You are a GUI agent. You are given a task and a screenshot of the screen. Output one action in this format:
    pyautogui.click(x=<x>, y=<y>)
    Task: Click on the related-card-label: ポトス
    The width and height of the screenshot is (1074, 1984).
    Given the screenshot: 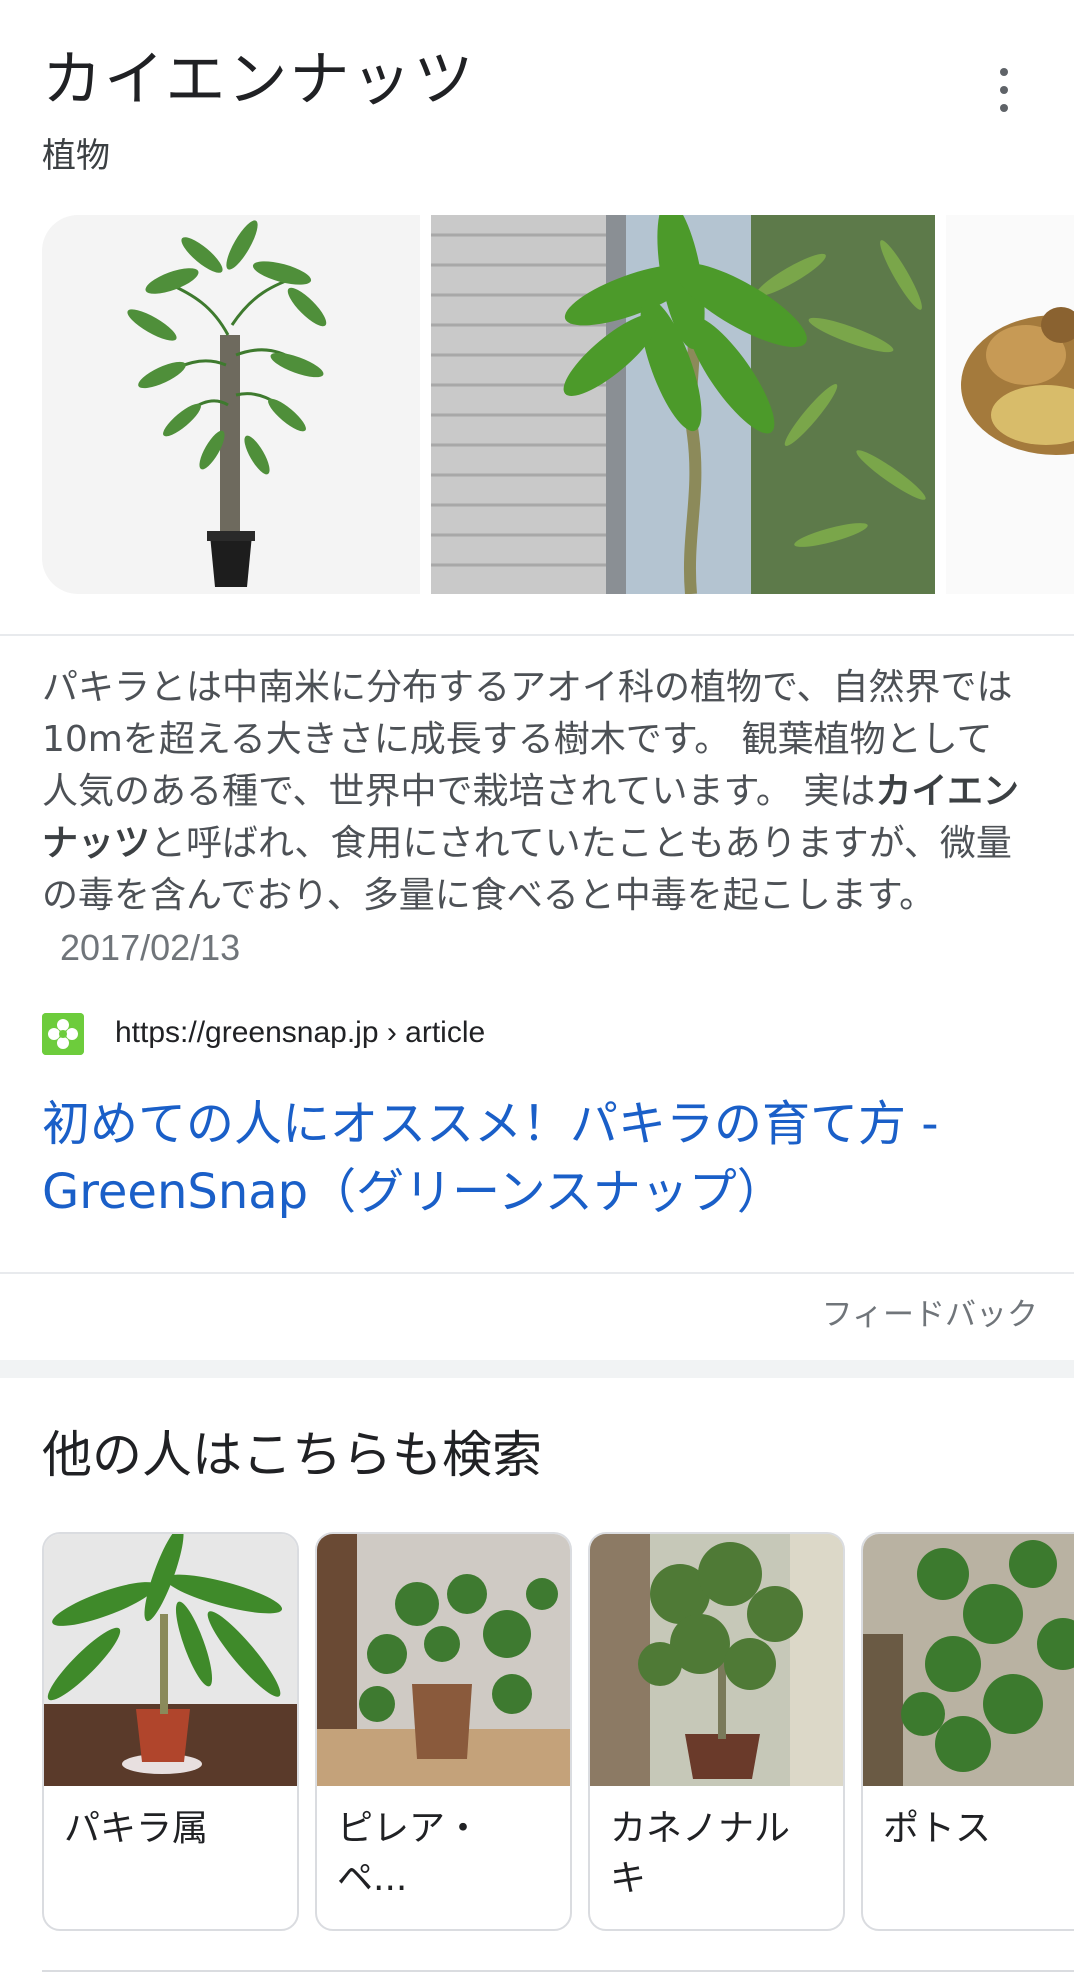 What is the action you would take?
    pyautogui.click(x=937, y=1828)
    